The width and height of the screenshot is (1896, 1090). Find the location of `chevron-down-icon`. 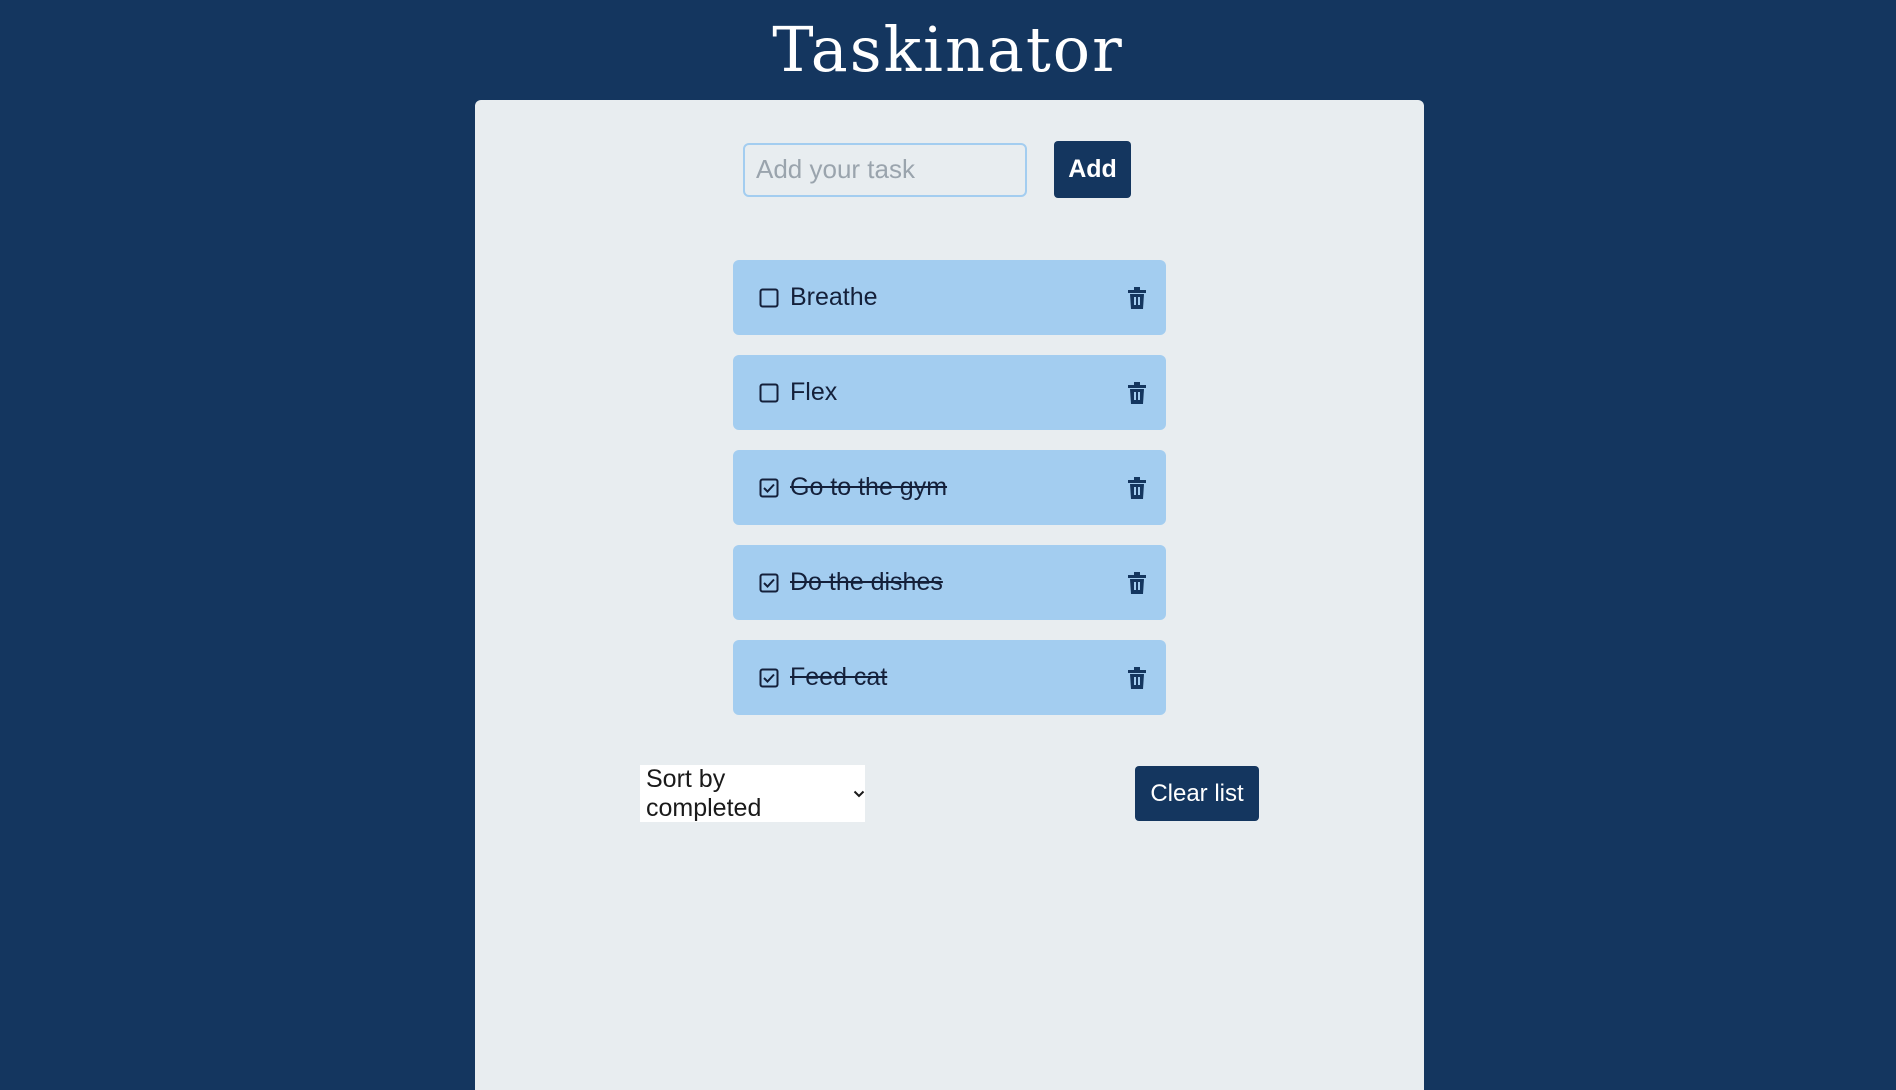

chevron-down-icon is located at coordinates (859, 794).